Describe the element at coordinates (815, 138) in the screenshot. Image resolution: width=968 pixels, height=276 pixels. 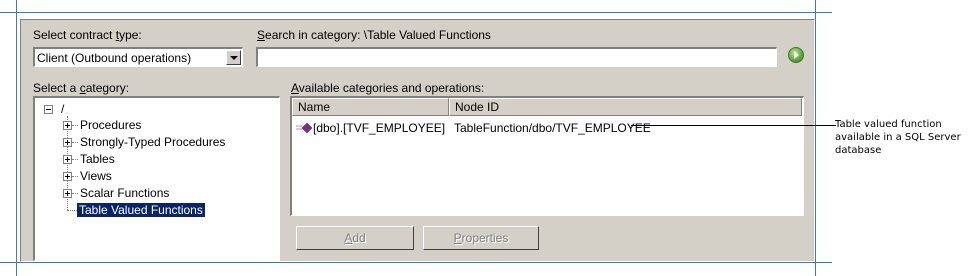
I see `guide-line-right` at that location.